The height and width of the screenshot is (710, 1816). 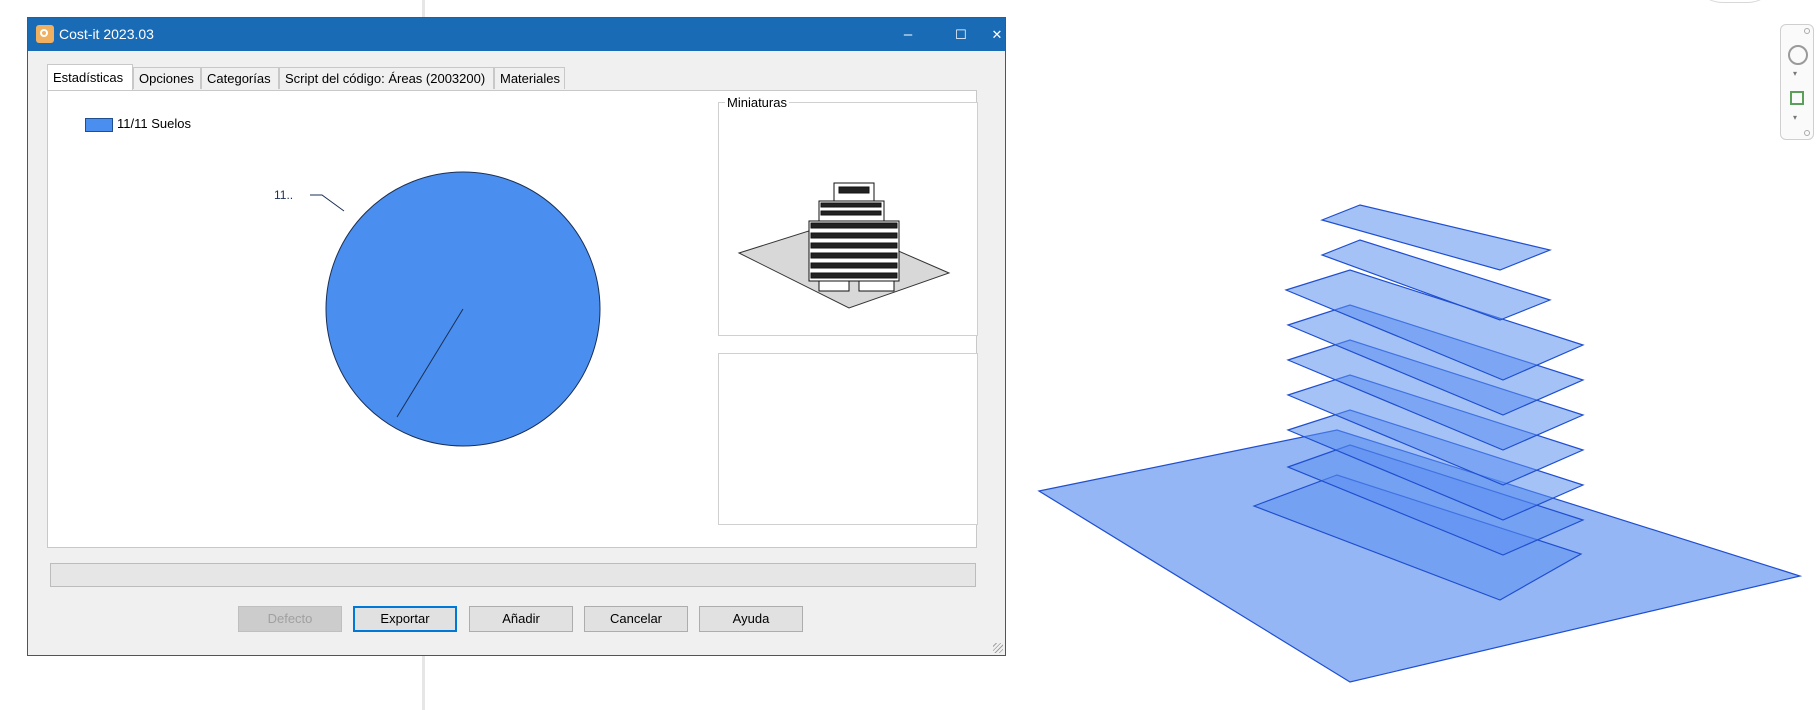 I want to click on thumbnails-group: Miniaturas, so click(x=848, y=215).